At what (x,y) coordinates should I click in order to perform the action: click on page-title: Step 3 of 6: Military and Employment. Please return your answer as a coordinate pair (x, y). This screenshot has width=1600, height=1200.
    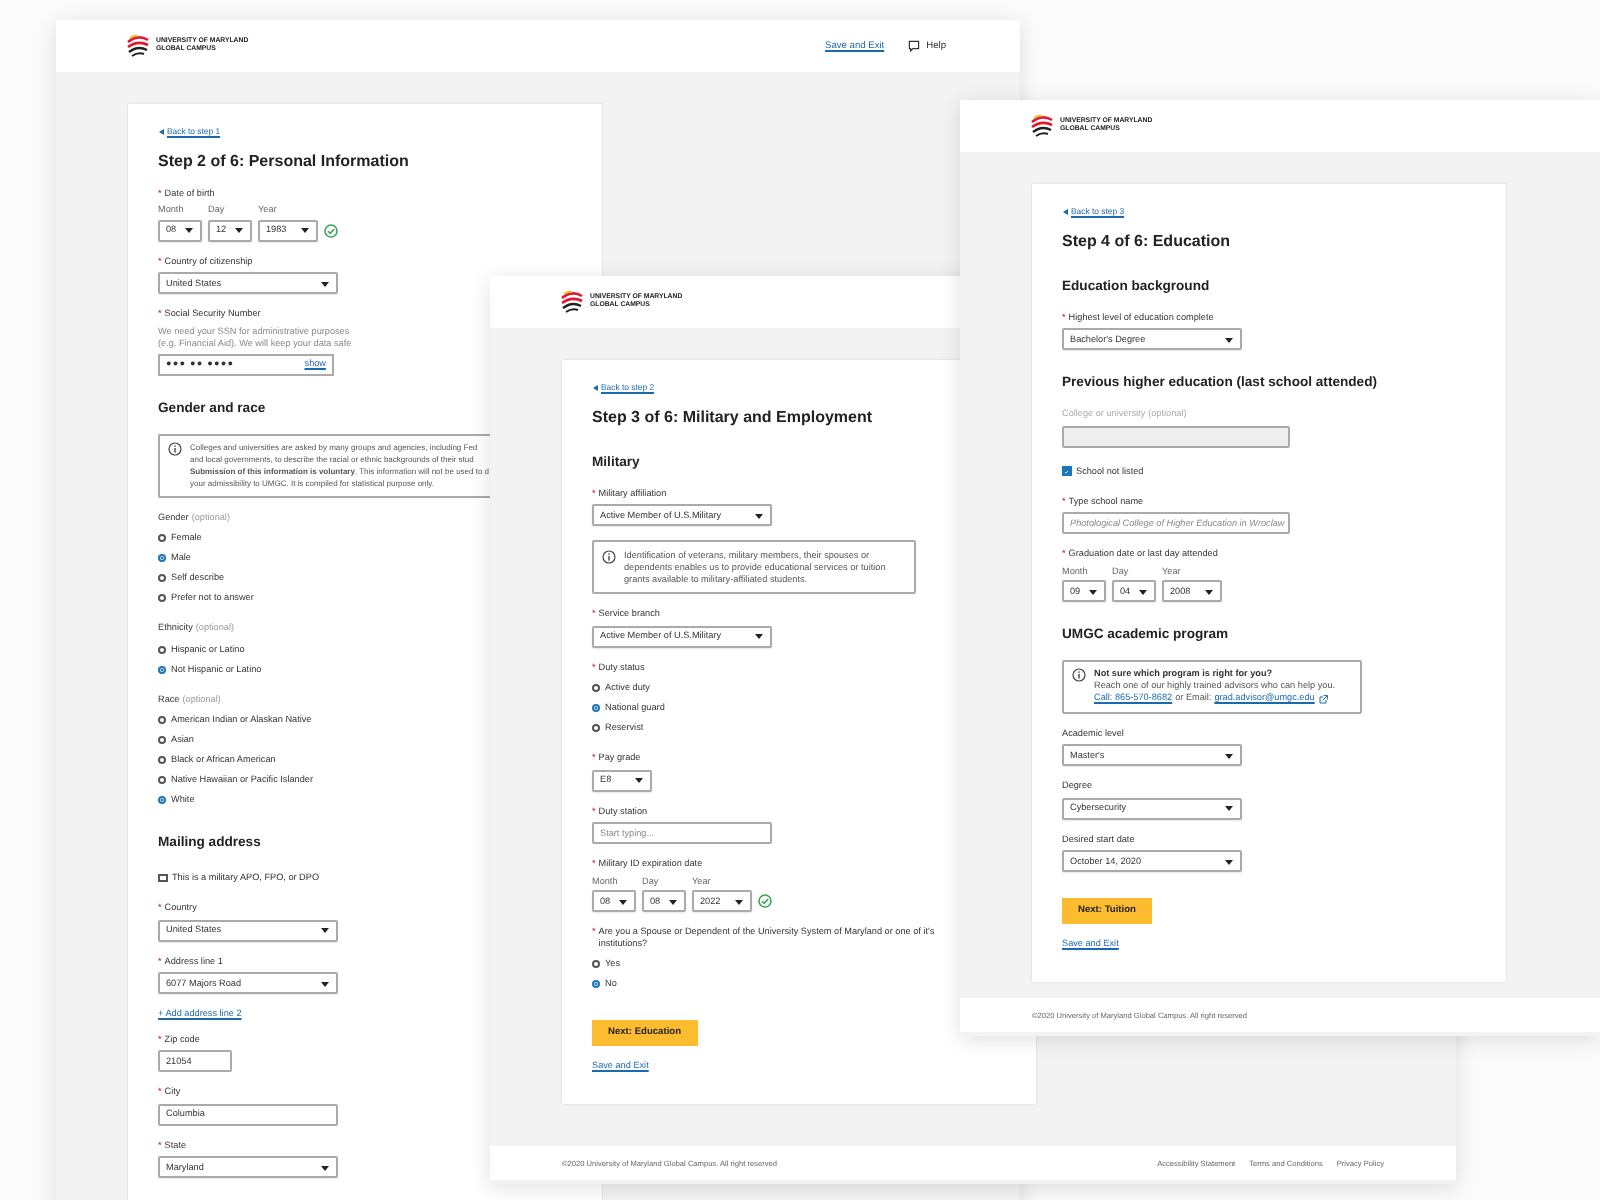
    Looking at the image, I should click on (733, 417).